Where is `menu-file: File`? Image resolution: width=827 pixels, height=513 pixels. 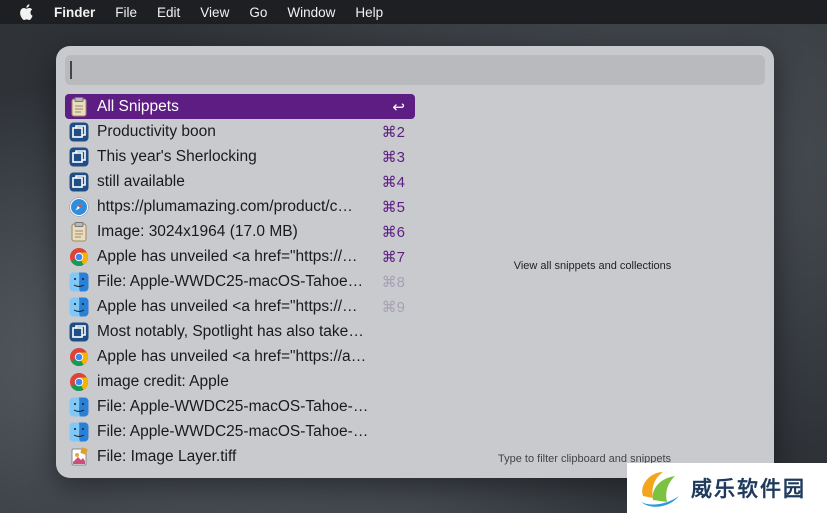 menu-file: File is located at coordinates (126, 12).